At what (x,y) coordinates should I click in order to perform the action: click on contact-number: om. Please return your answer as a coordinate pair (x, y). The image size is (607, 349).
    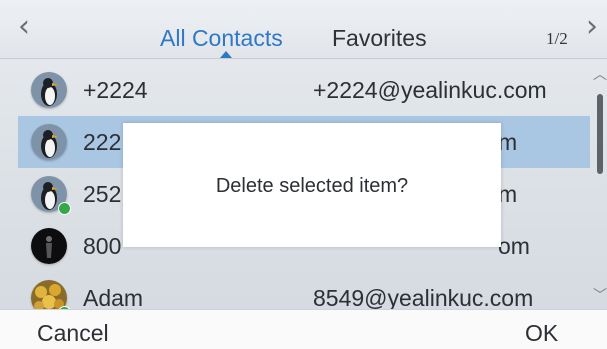
    Looking at the image, I should click on (514, 246).